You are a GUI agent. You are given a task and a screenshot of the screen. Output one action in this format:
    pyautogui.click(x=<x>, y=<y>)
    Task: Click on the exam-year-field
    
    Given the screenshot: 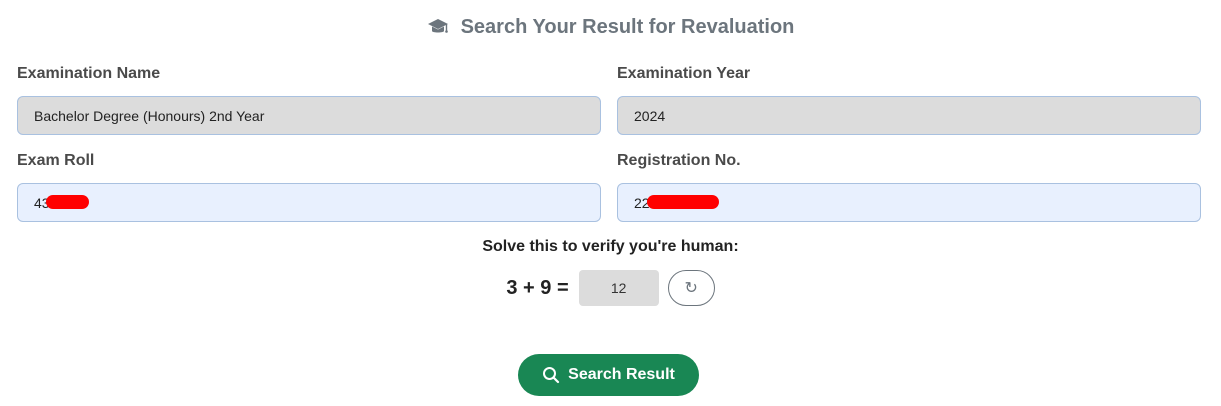 What is the action you would take?
    pyautogui.click(x=909, y=115)
    